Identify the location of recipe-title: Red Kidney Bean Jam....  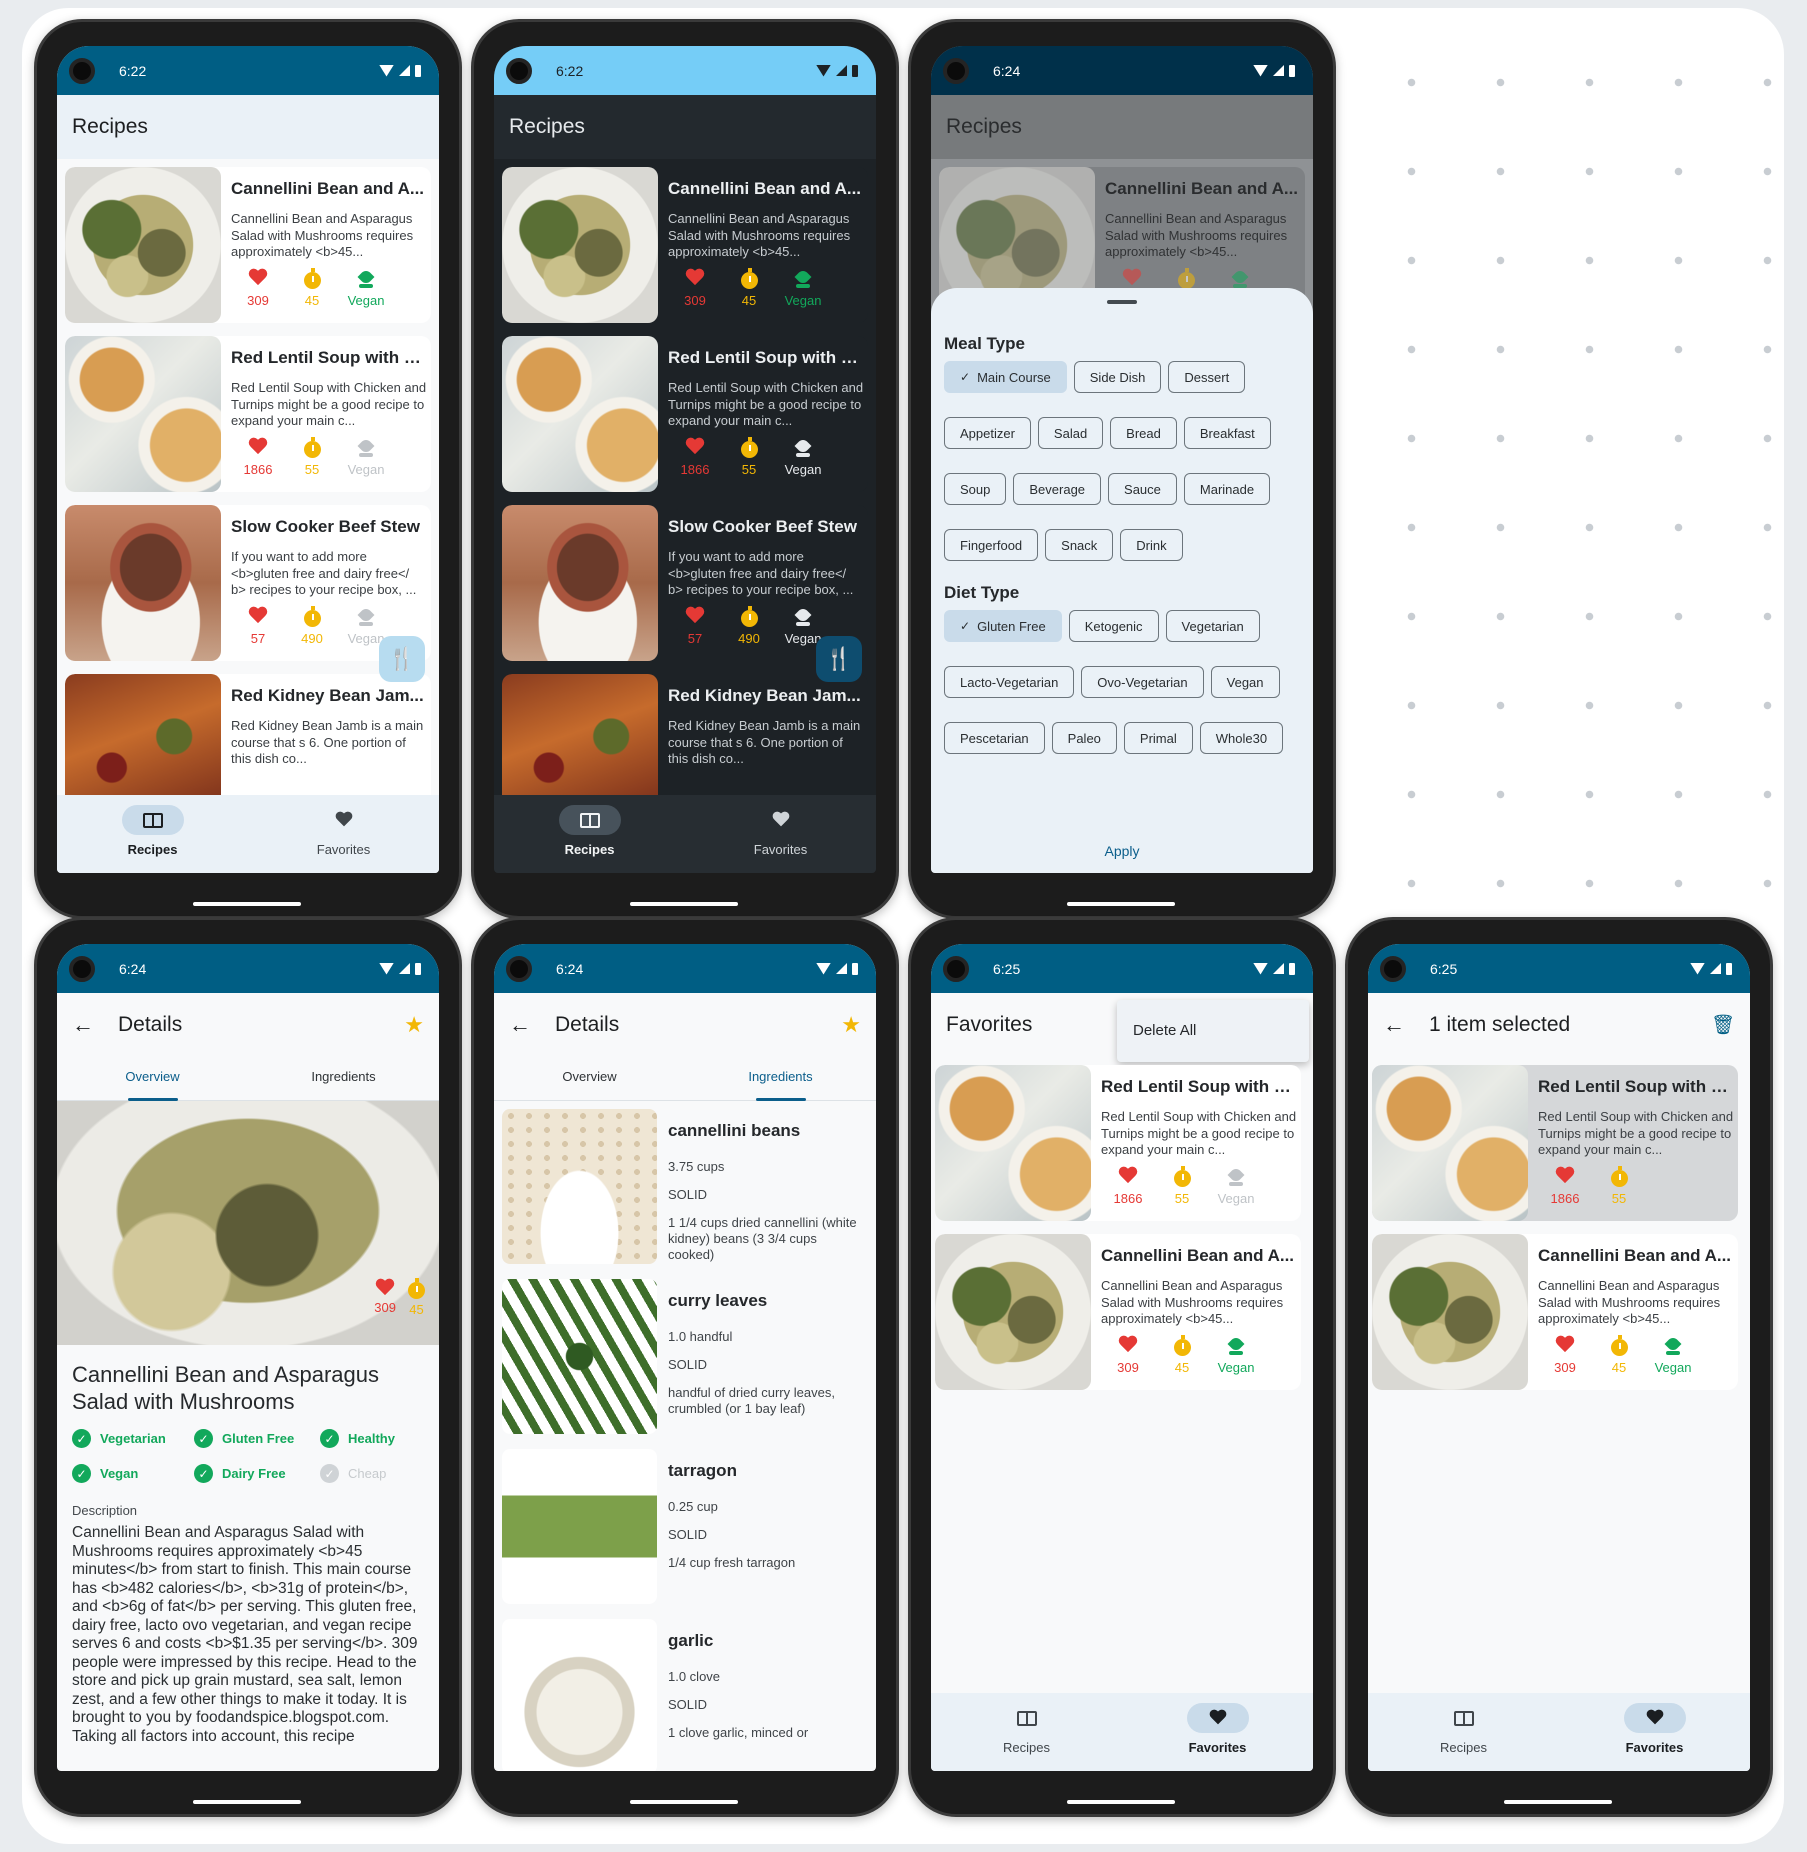
(327, 695).